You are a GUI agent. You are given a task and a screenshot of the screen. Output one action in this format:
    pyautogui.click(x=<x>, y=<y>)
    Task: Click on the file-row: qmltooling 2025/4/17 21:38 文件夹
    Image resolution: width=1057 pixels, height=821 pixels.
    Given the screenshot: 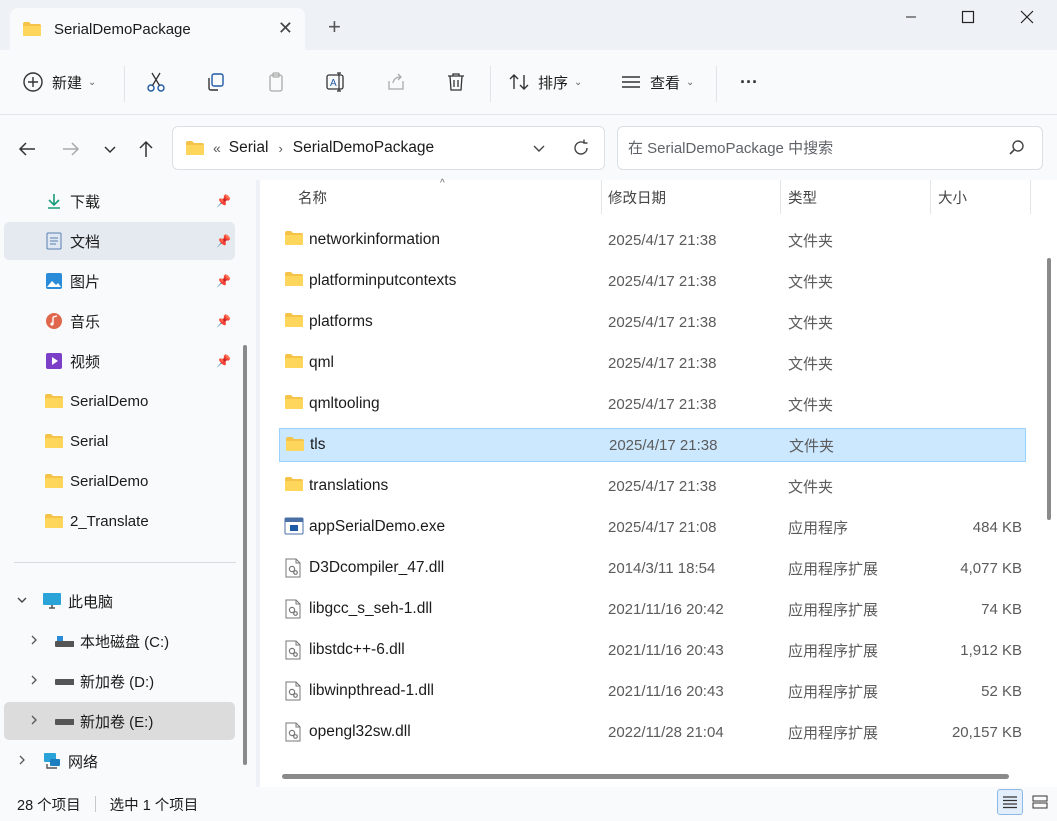 What is the action you would take?
    pyautogui.click(x=652, y=404)
    